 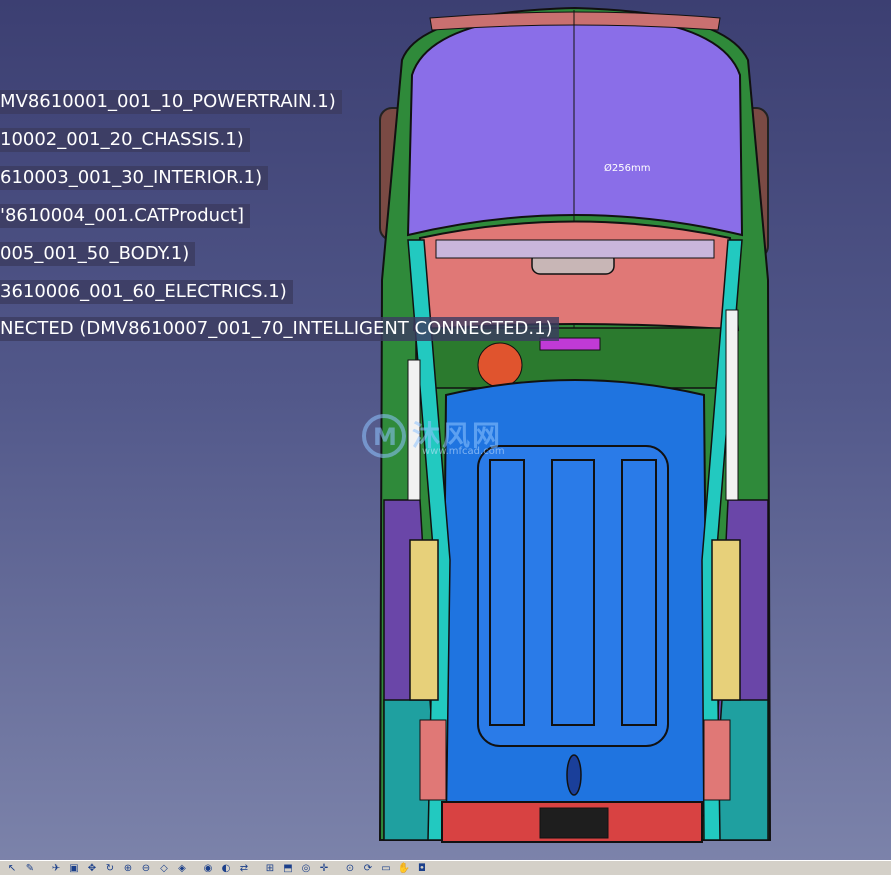 I want to click on swap-visible-icon: ⇄, so click(x=244, y=868).